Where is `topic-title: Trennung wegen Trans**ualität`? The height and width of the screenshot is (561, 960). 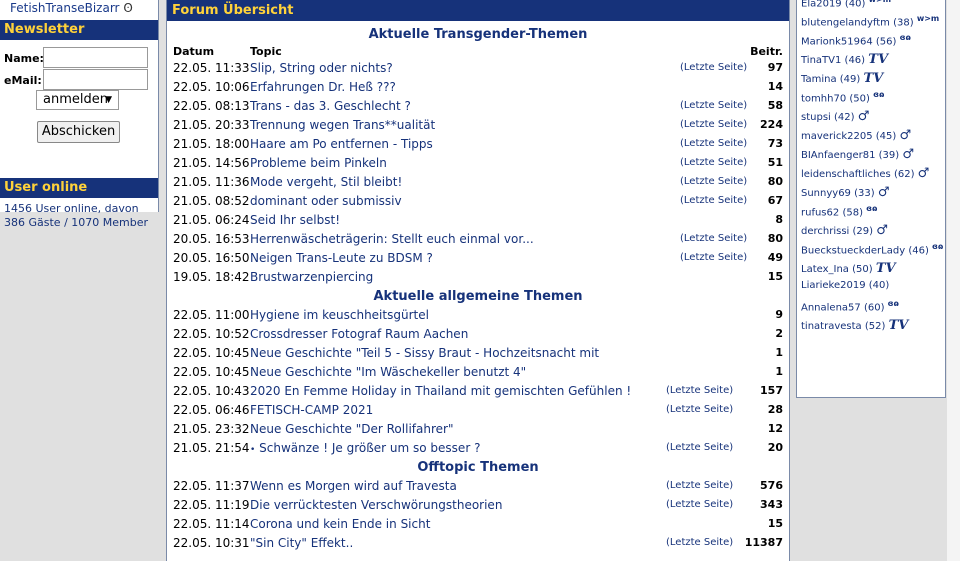
topic-title: Trennung wegen Trans**ualität is located at coordinates (342, 125).